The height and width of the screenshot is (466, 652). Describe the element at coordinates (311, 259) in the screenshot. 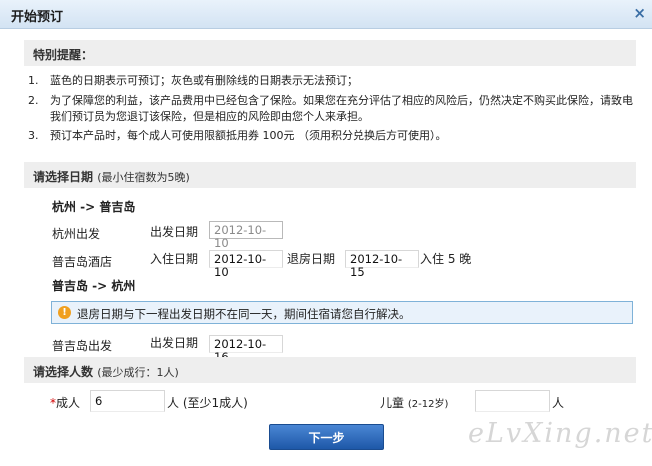

I see `checkout-date-label: 退房日期` at that location.